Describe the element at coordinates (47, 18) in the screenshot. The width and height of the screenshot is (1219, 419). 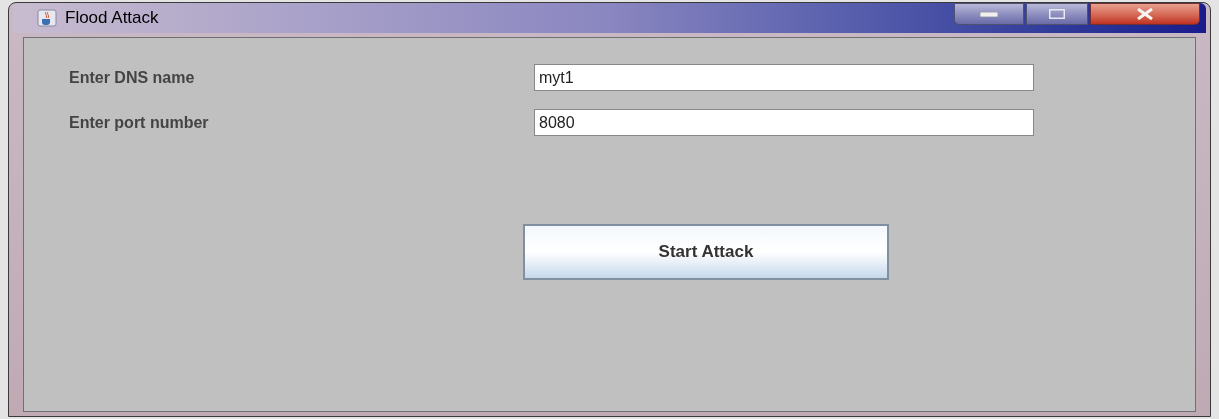
I see `coffee-cup-icon` at that location.